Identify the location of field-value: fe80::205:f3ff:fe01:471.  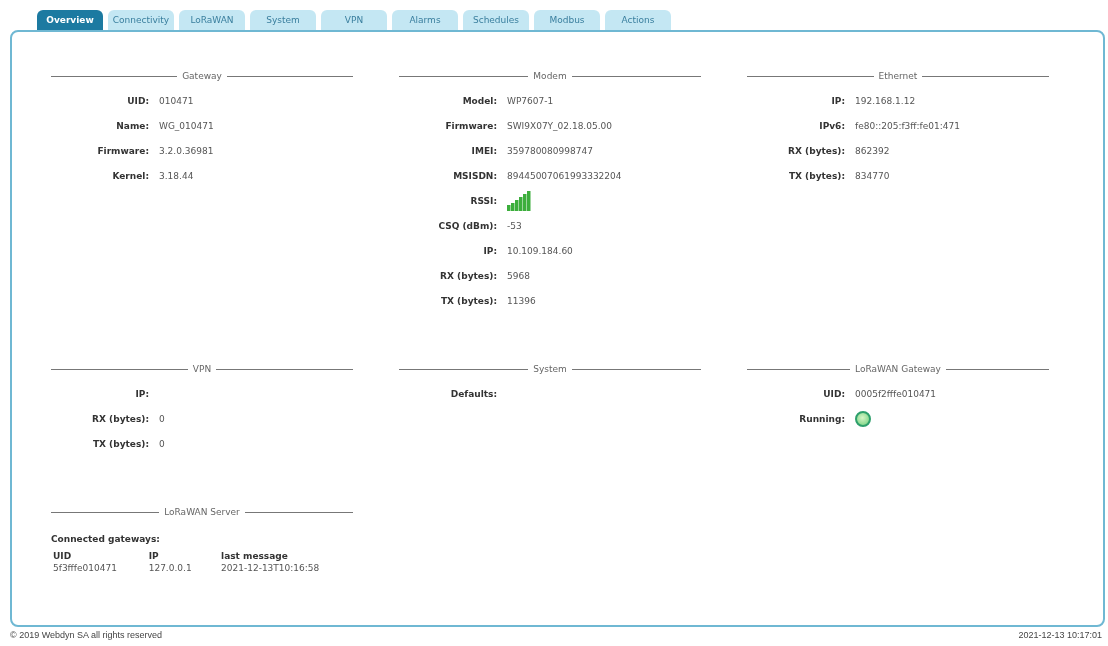
(907, 125).